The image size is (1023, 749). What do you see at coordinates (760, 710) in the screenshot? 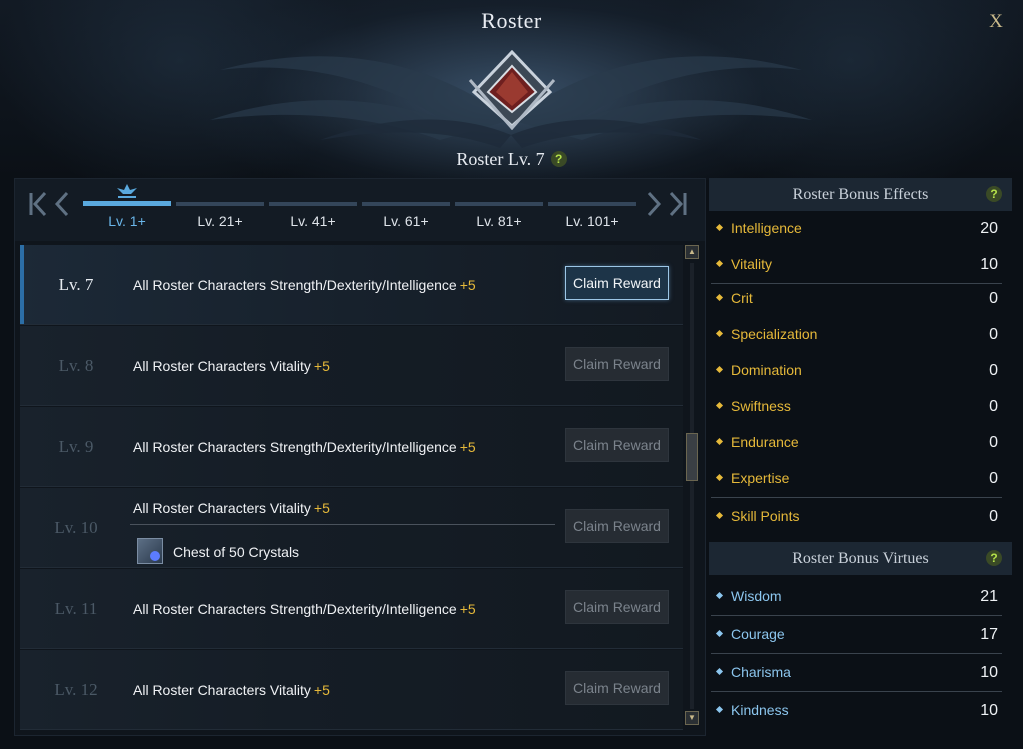
I see `stat-name: Kindness` at bounding box center [760, 710].